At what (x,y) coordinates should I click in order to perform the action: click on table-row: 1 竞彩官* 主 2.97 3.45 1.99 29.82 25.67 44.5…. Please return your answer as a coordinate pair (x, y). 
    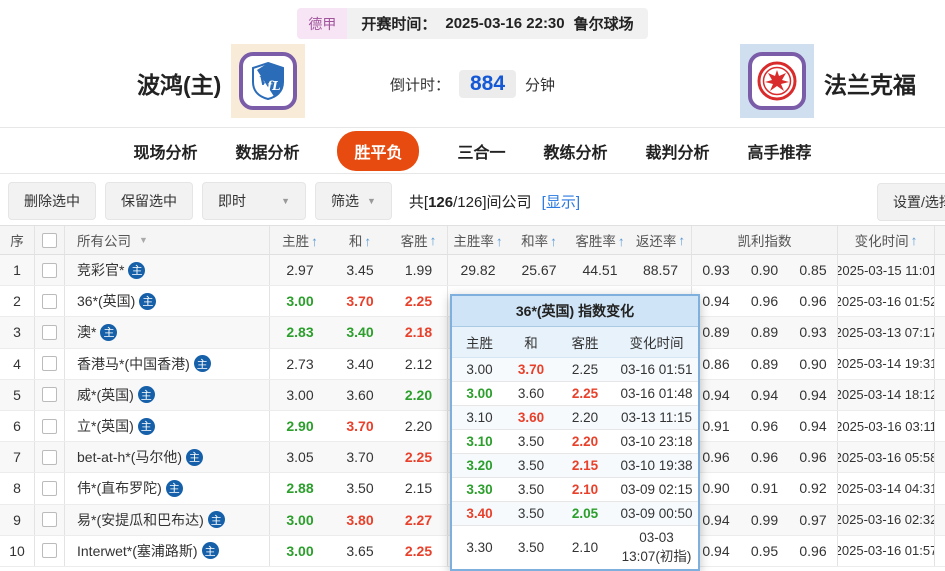
    Looking at the image, I should click on (472, 271).